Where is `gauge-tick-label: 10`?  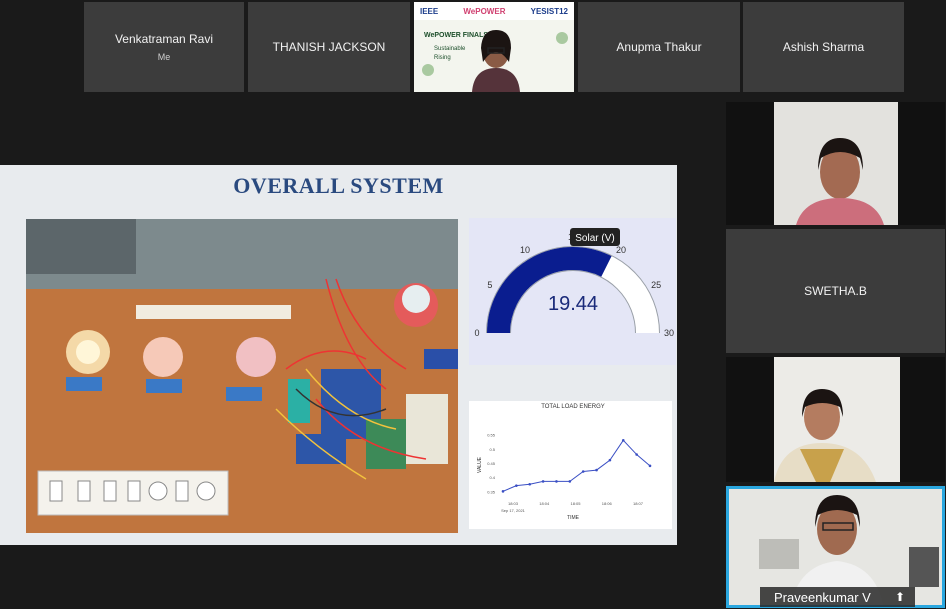
gauge-tick-label: 10 is located at coordinates (525, 250).